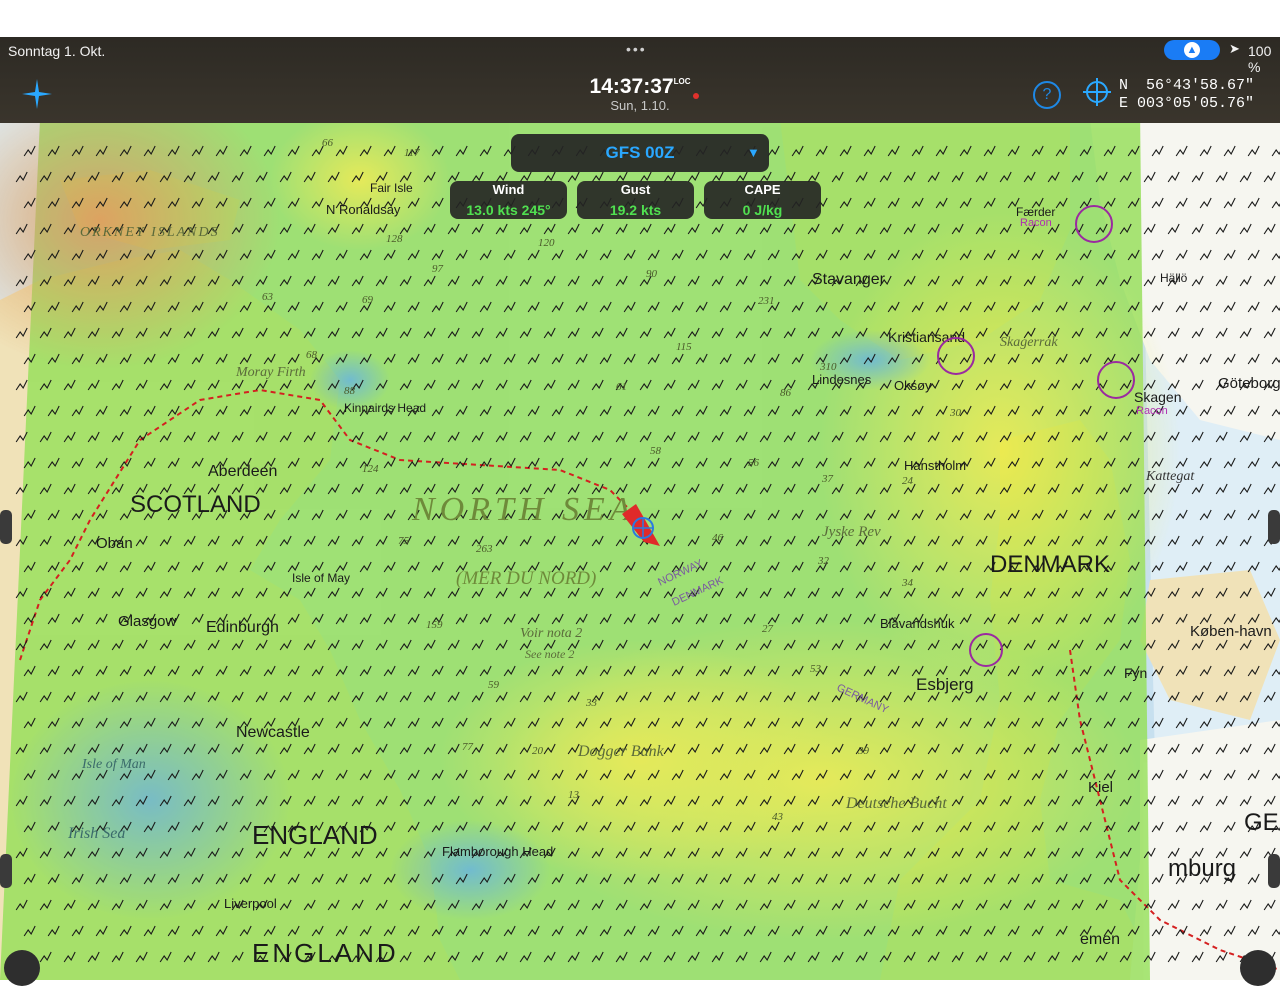 This screenshot has width=1280, height=986. Describe the element at coordinates (270, 372) in the screenshot. I see `label-moray-firth: Moray Firth` at that location.